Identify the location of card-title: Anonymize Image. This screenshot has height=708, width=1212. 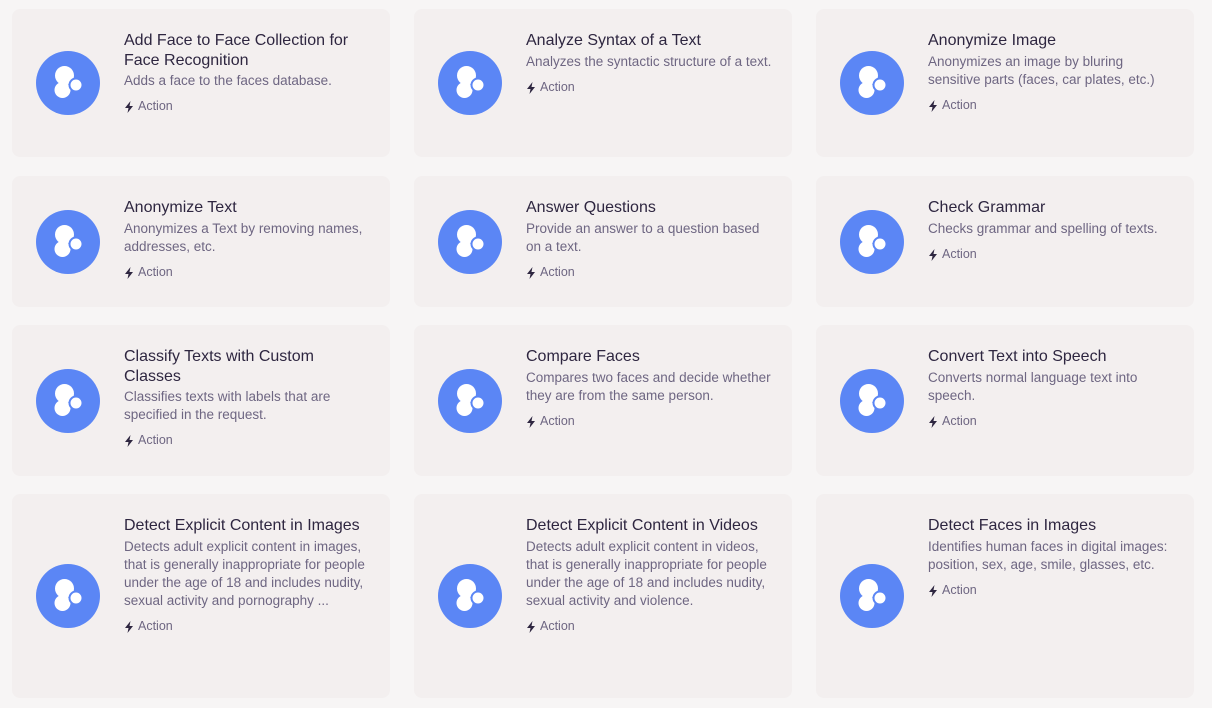
(992, 40).